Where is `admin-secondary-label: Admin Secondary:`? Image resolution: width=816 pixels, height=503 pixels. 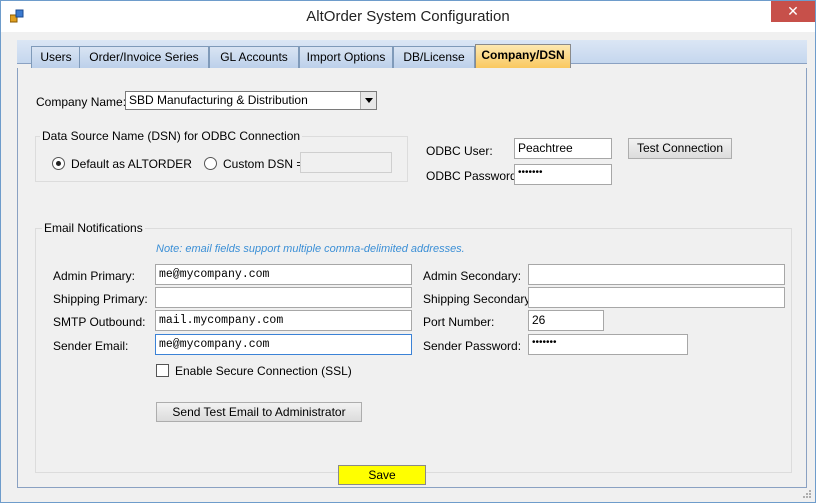
admin-secondary-label: Admin Secondary: is located at coordinates (472, 276).